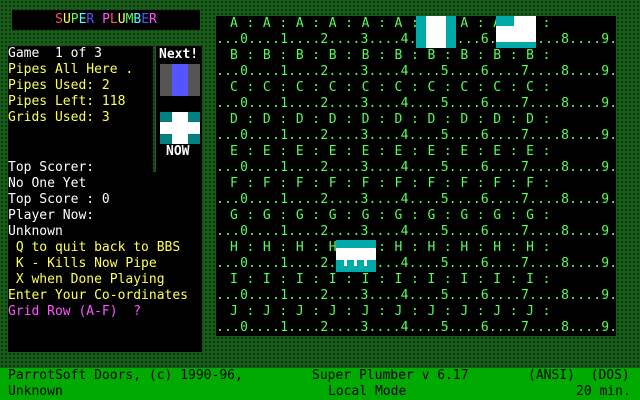 This screenshot has width=640, height=400. Describe the element at coordinates (35, 391) in the screenshot. I see `user-name: Unknown` at that location.